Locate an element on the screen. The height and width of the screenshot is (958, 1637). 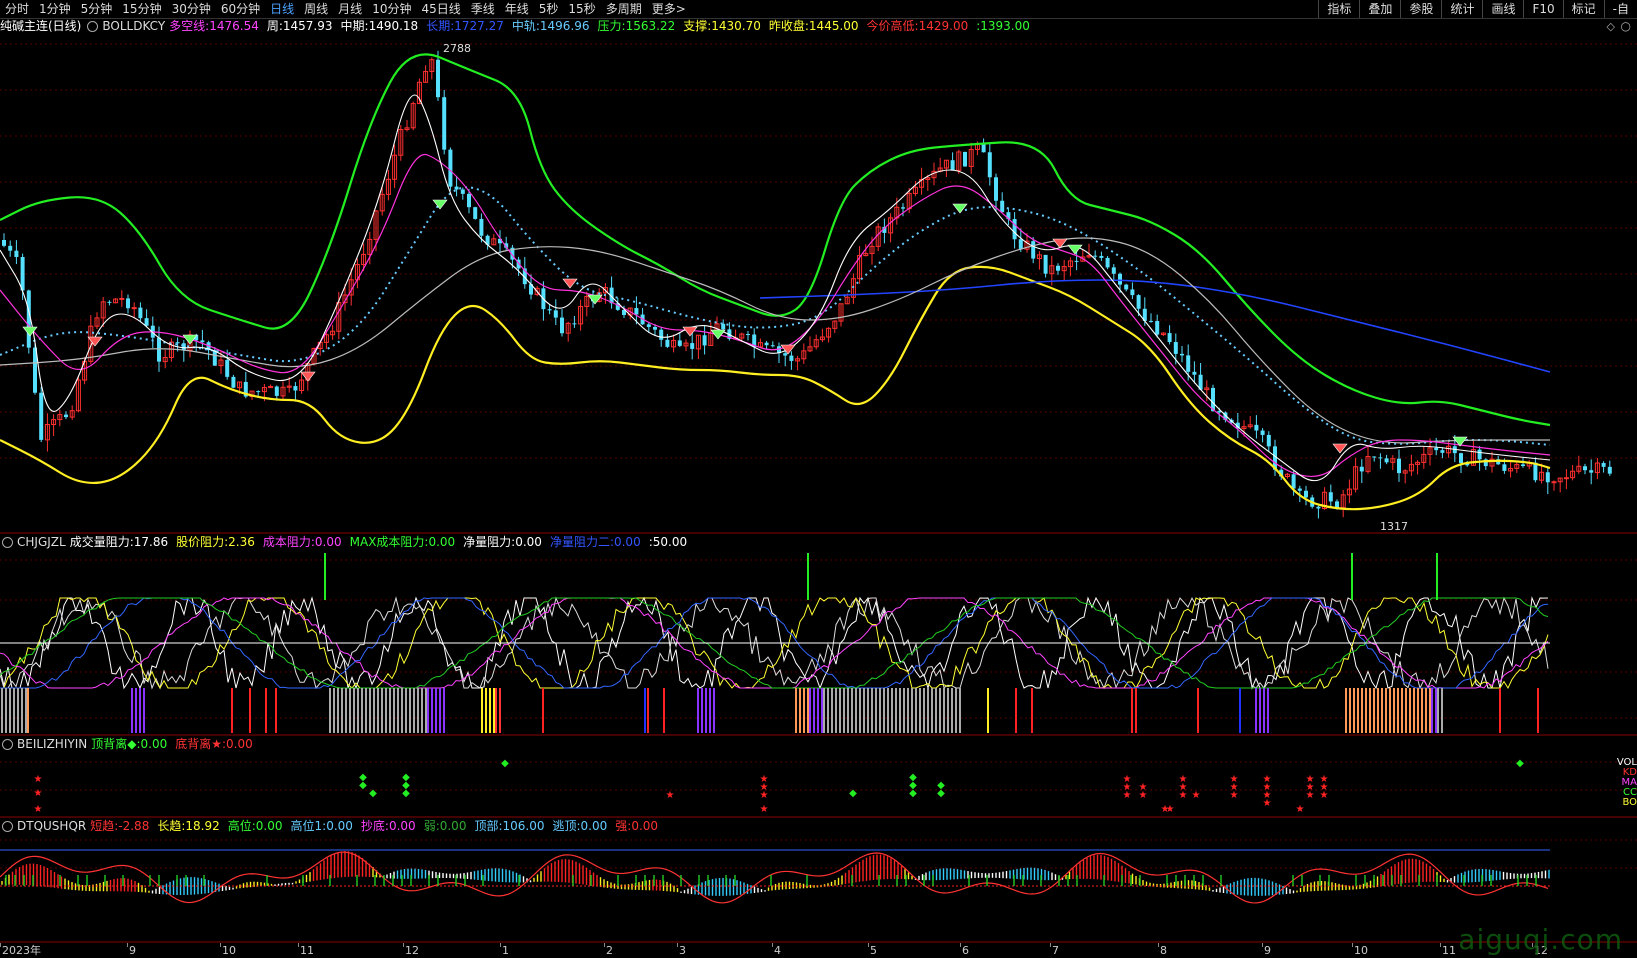
date-tick-label: 5 is located at coordinates (873, 950).